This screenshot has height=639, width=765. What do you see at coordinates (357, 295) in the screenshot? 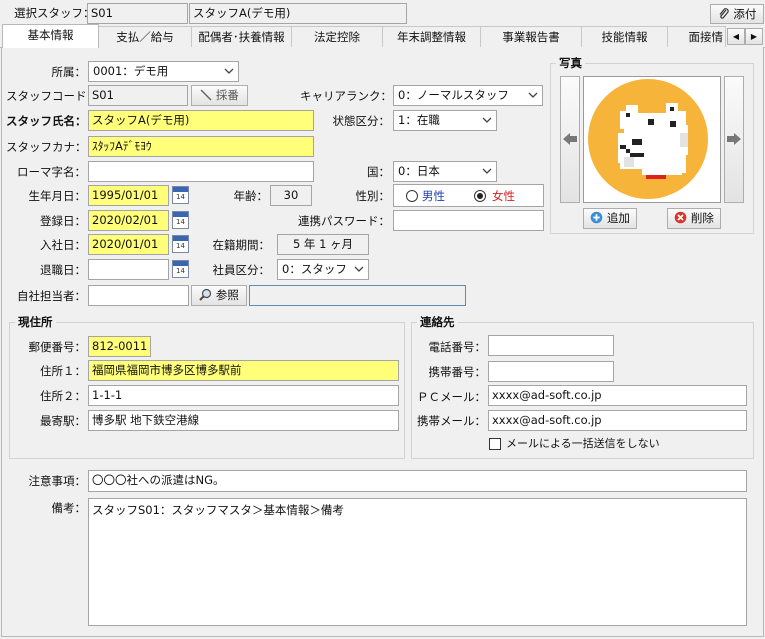
I see `manager-name-field` at bounding box center [357, 295].